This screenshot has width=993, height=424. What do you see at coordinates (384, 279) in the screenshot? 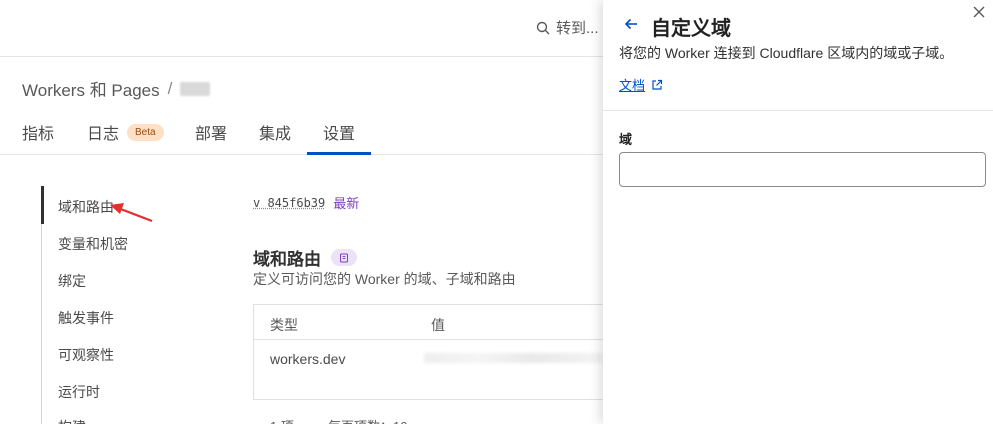
I see `section-description: 定义可访问您的 Worker 的域、子域和路由` at bounding box center [384, 279].